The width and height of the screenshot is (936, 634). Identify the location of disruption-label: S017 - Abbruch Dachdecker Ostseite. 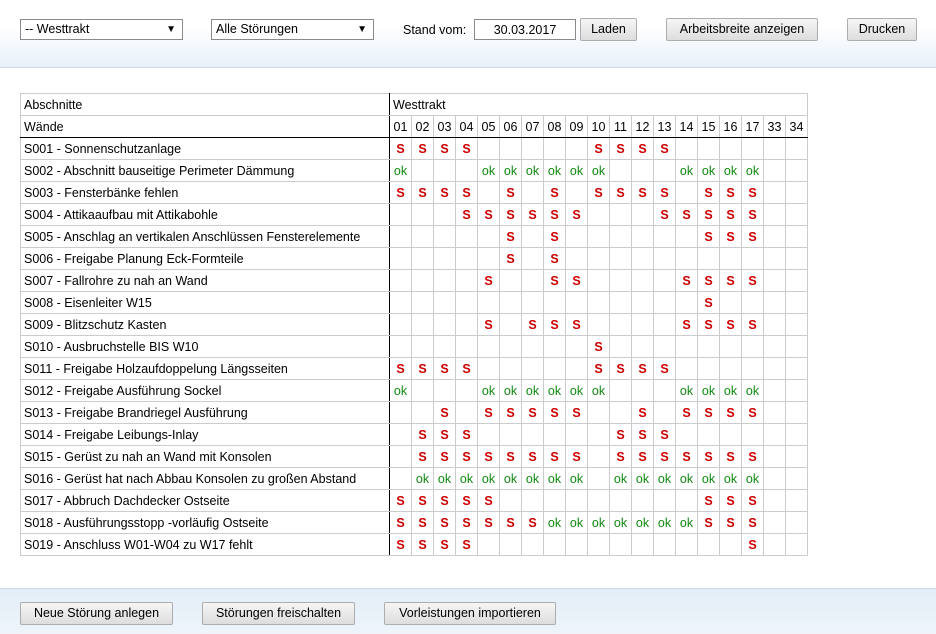
(205, 500).